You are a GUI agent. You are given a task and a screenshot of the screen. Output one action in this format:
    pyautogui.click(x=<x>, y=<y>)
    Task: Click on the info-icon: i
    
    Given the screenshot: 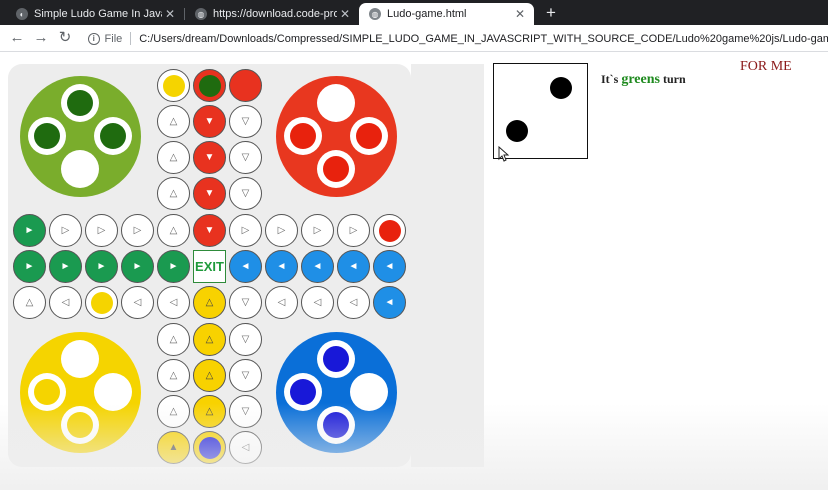 What is the action you would take?
    pyautogui.click(x=94, y=38)
    